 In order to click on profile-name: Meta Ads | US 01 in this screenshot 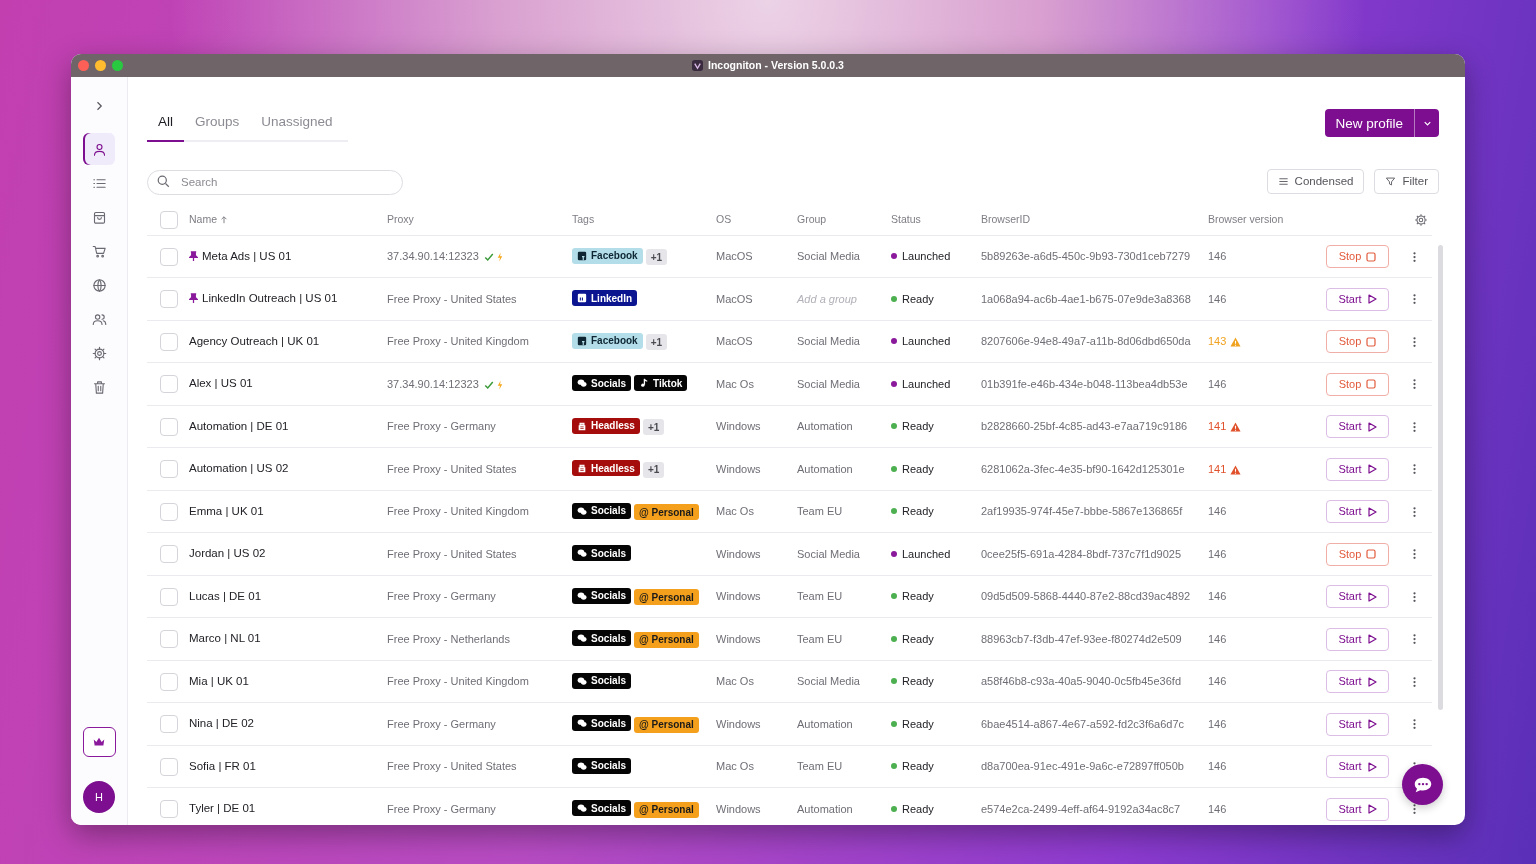, I will do `click(247, 255)`.